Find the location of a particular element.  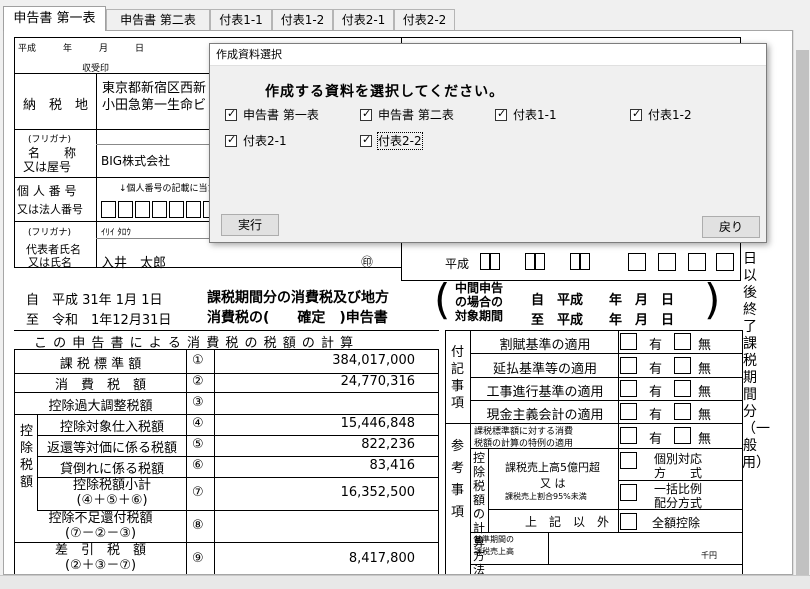

rep-furigana: ｲﾘｲ ﾀﾛｳ is located at coordinates (116, 233).